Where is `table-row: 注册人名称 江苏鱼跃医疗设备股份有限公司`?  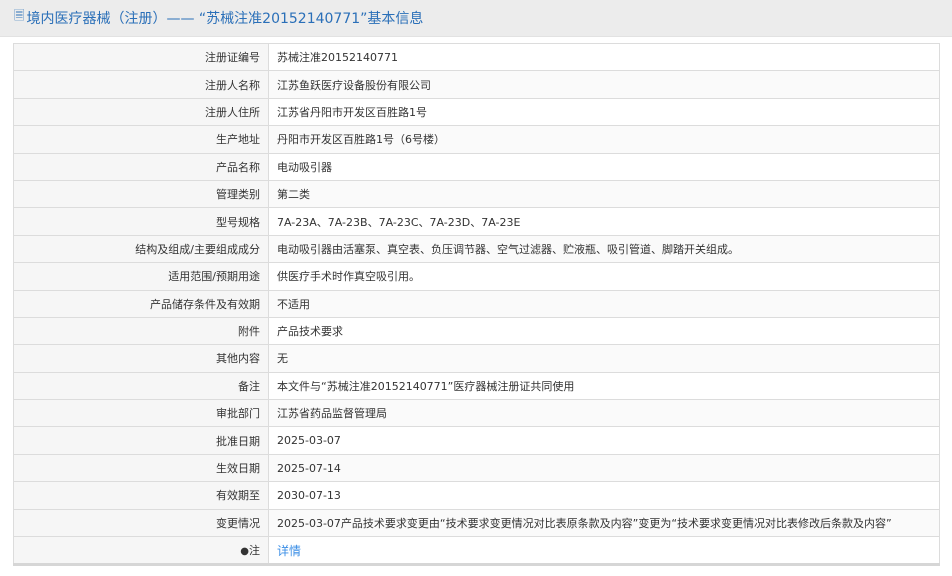
table-row: 注册人名称 江苏鱼跃医疗设备股份有限公司 is located at coordinates (476, 84).